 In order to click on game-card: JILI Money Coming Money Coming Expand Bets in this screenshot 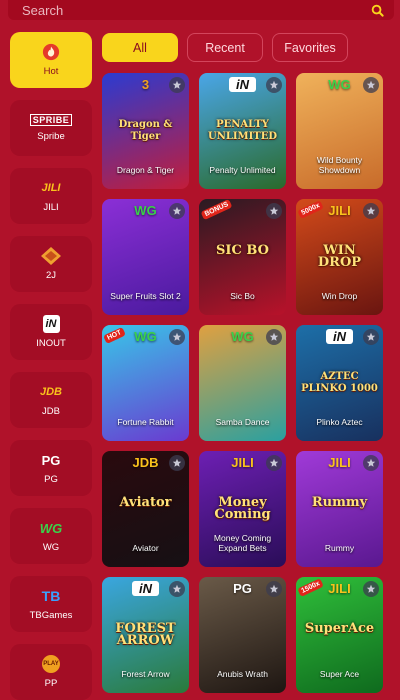, I will do `click(242, 509)`.